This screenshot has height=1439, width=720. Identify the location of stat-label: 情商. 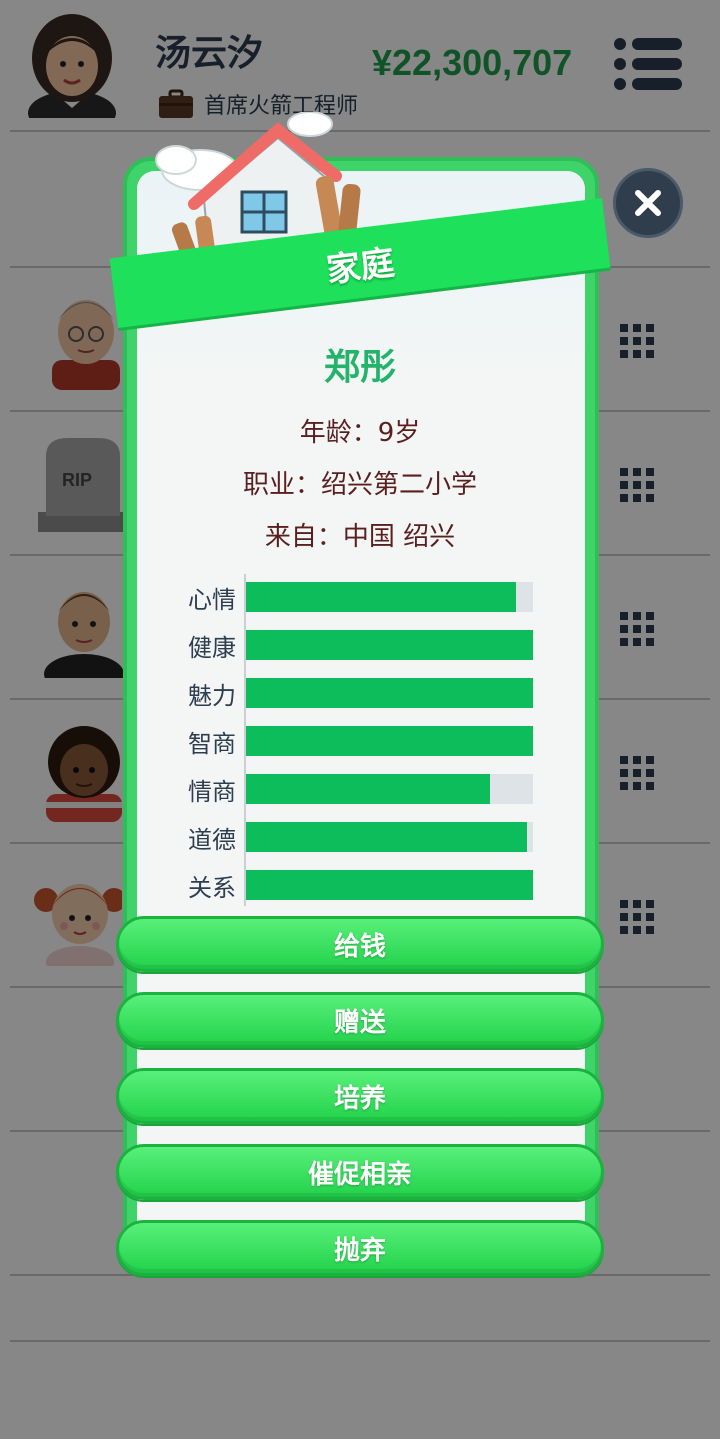
(212, 792).